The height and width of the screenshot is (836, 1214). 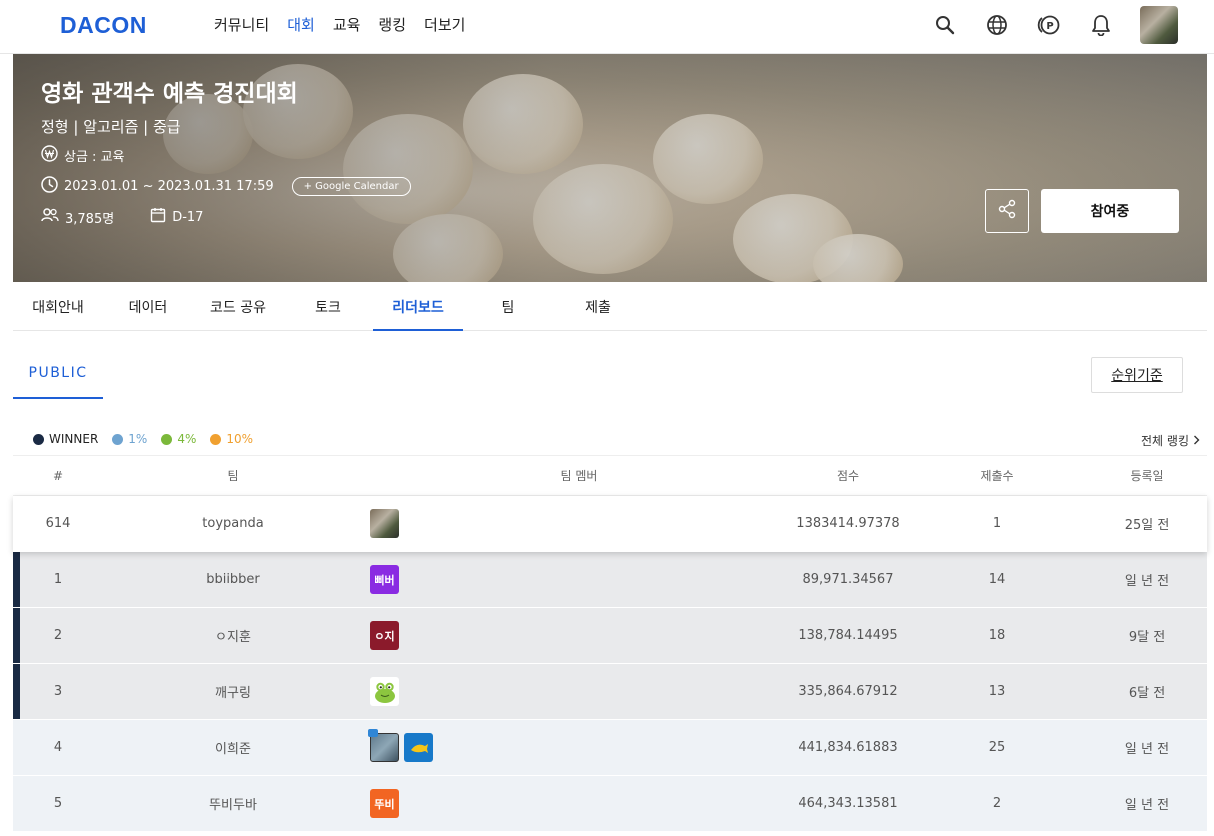 What do you see at coordinates (58, 691) in the screenshot?
I see `rank-cell: 3` at bounding box center [58, 691].